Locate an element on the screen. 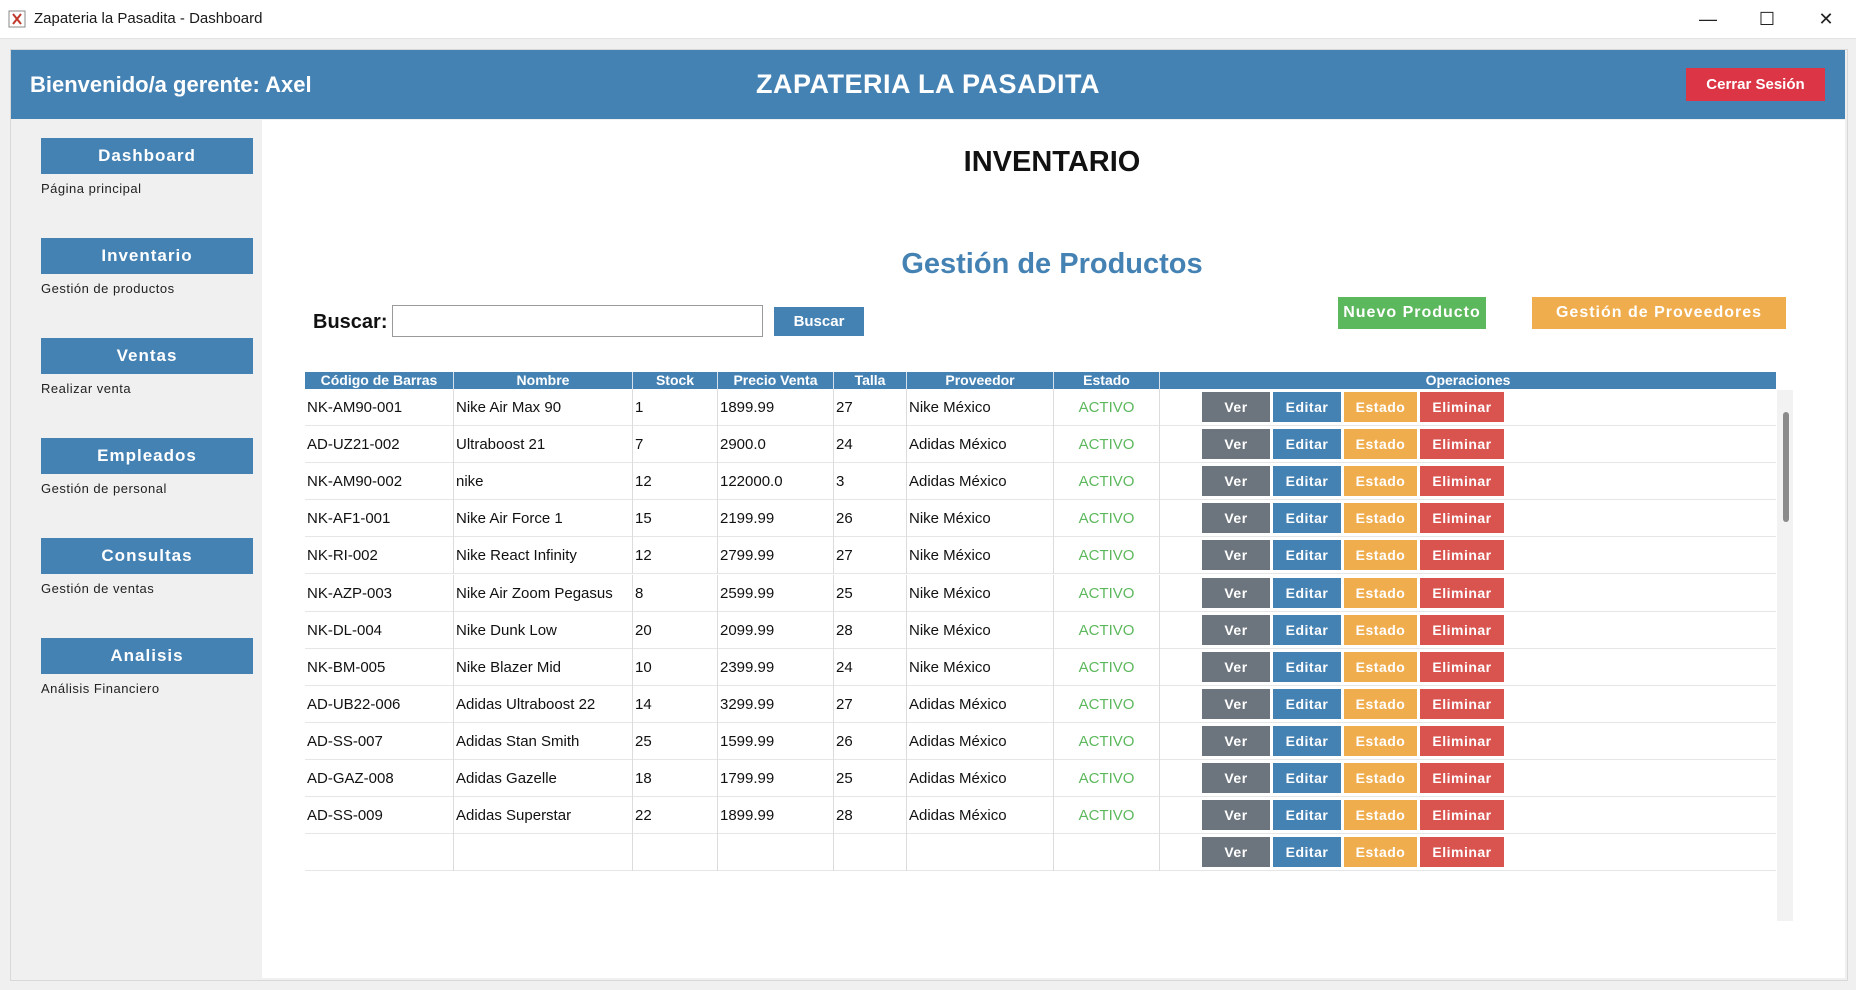 The width and height of the screenshot is (1856, 990). scrollbar-thumb is located at coordinates (1786, 467).